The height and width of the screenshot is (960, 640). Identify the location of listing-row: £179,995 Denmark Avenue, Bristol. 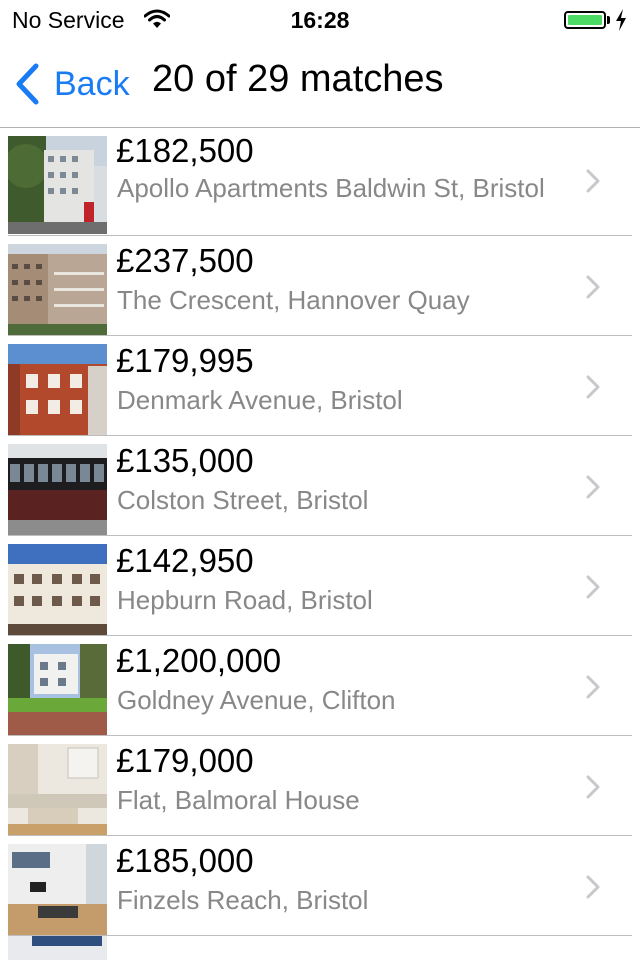
(320, 386).